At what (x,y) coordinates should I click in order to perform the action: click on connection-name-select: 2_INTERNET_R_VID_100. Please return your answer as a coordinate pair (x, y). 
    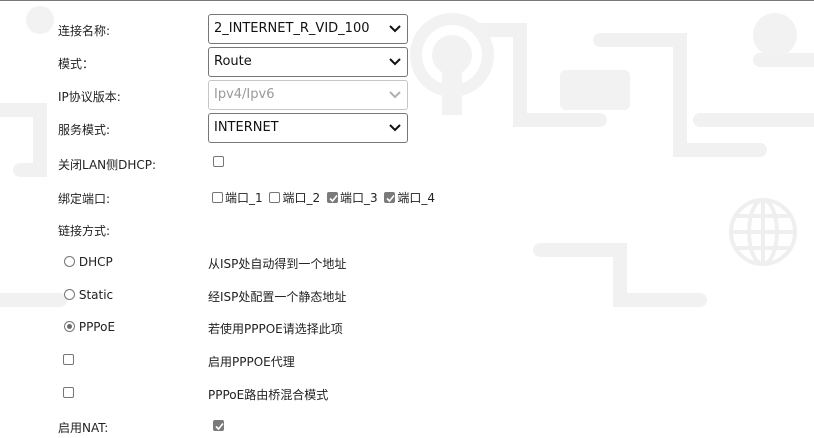
    Looking at the image, I should click on (308, 29).